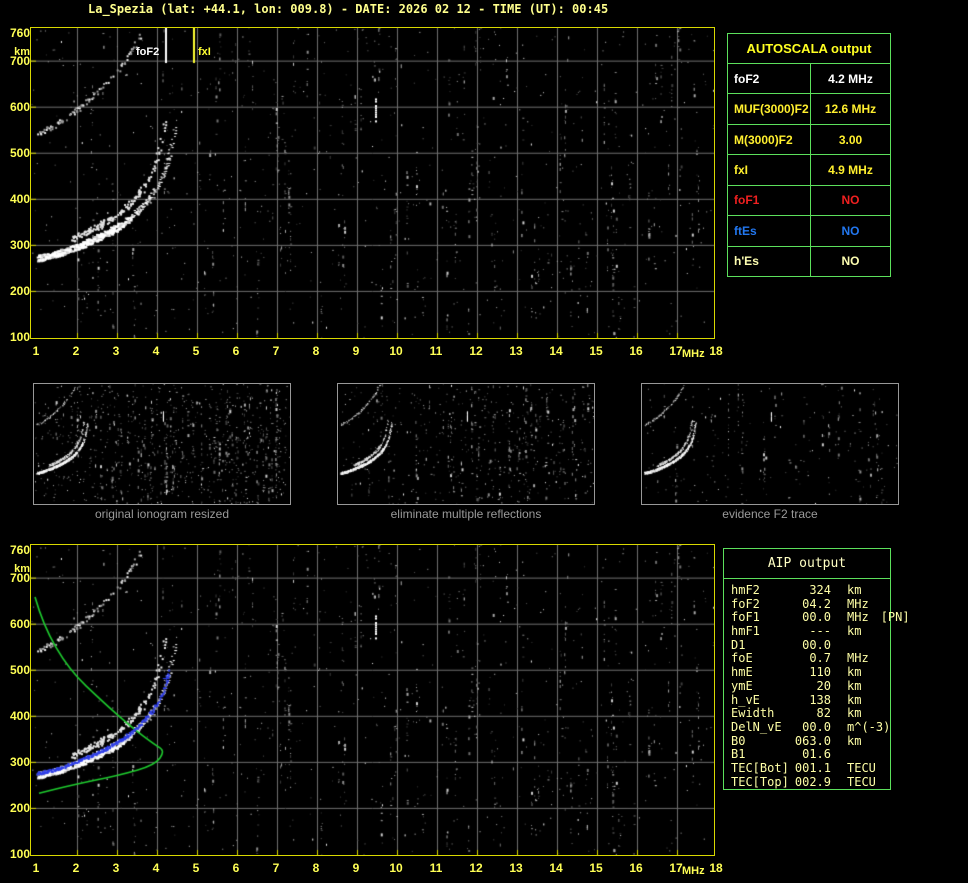  What do you see at coordinates (745, 603) in the screenshot?
I see `aip-row-label: foF2` at bounding box center [745, 603].